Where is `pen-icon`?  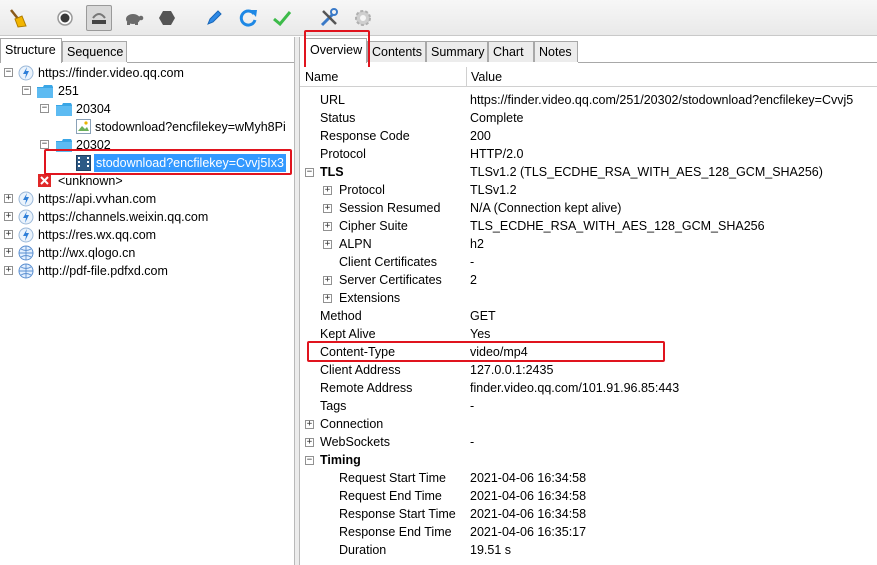 pen-icon is located at coordinates (214, 18).